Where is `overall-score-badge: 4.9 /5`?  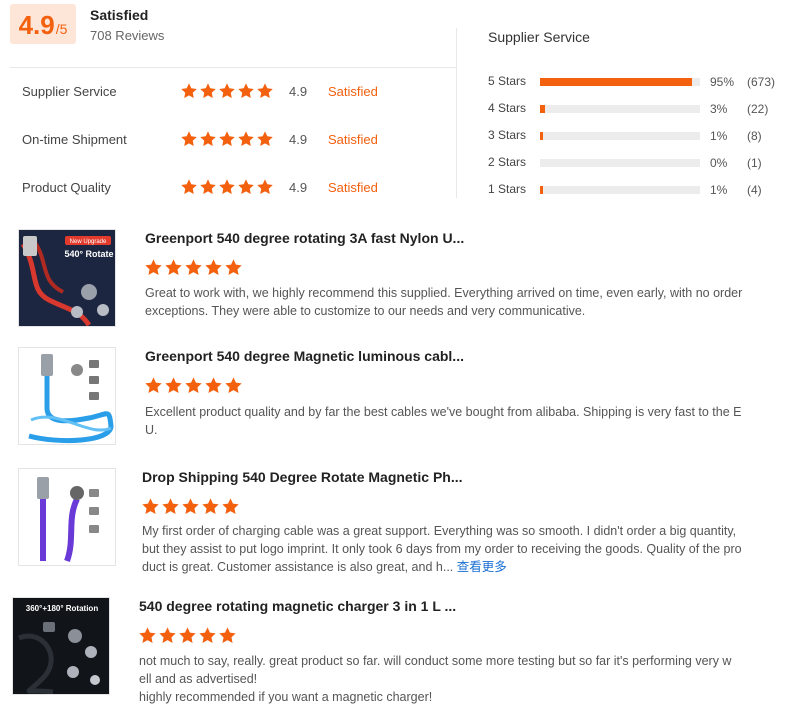
overall-score-badge: 4.9 /5 is located at coordinates (43, 24).